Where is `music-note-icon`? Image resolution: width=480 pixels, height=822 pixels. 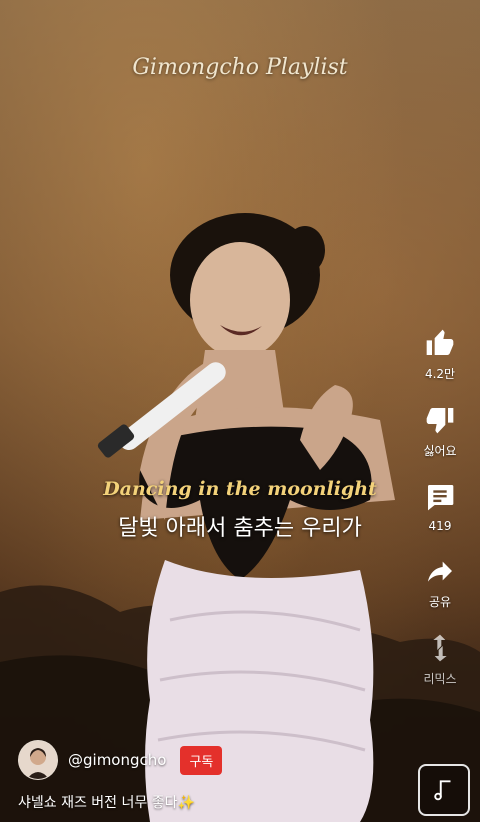
music-note-icon is located at coordinates (442, 790).